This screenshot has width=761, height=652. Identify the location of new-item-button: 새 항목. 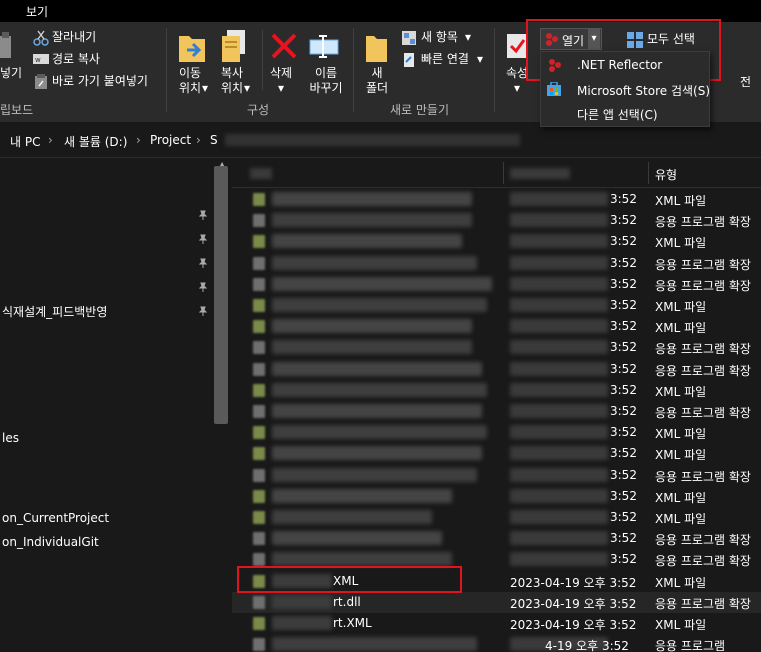
(439, 37).